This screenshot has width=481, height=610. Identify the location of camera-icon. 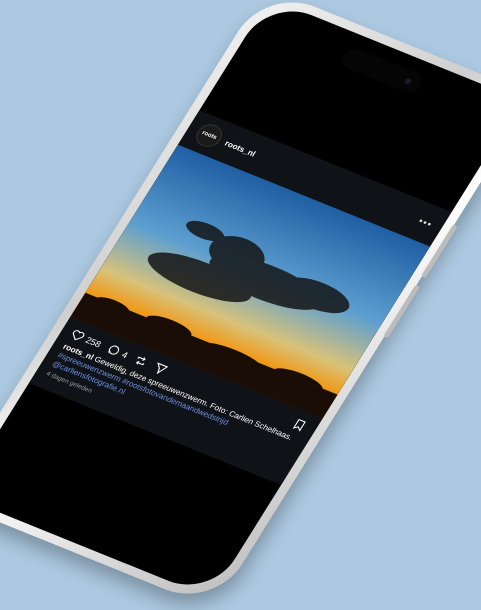
(408, 81).